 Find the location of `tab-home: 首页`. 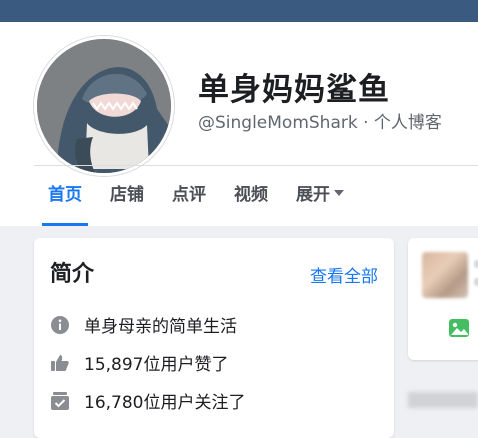

tab-home: 首页 is located at coordinates (65, 196).